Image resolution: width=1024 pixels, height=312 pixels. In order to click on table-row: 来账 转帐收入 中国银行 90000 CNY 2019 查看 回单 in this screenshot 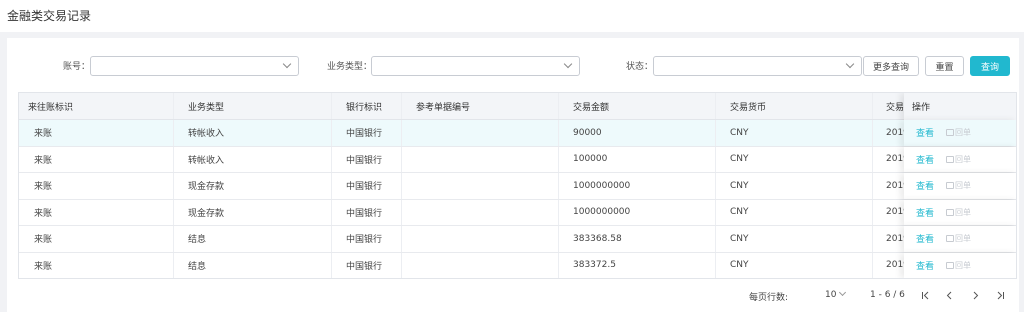, I will do `click(517, 133)`.